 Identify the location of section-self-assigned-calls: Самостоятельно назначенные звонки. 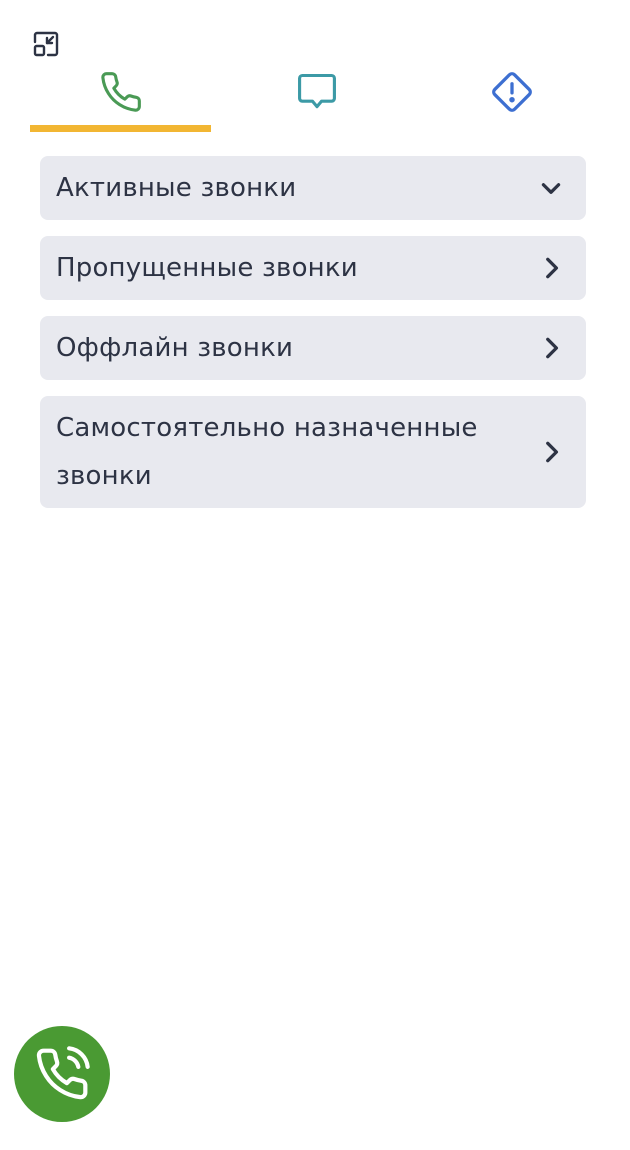
(313, 452).